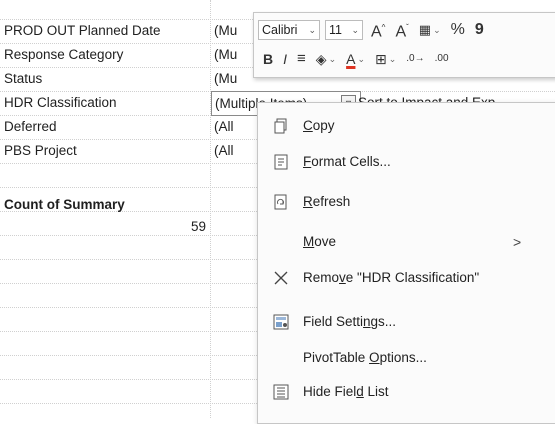  Describe the element at coordinates (178, 227) in the screenshot. I see `count-value-cell: 59` at that location.